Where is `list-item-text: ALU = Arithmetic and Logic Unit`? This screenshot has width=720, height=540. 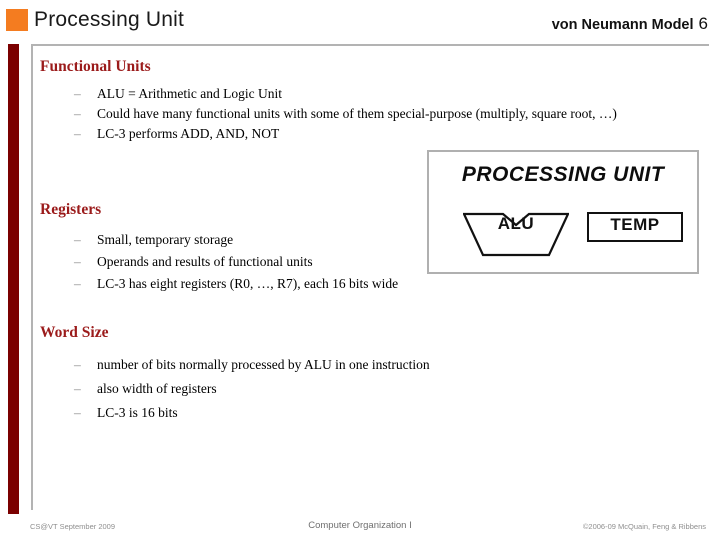
list-item-text: ALU = Arithmetic and Logic Unit is located at coordinates (189, 93).